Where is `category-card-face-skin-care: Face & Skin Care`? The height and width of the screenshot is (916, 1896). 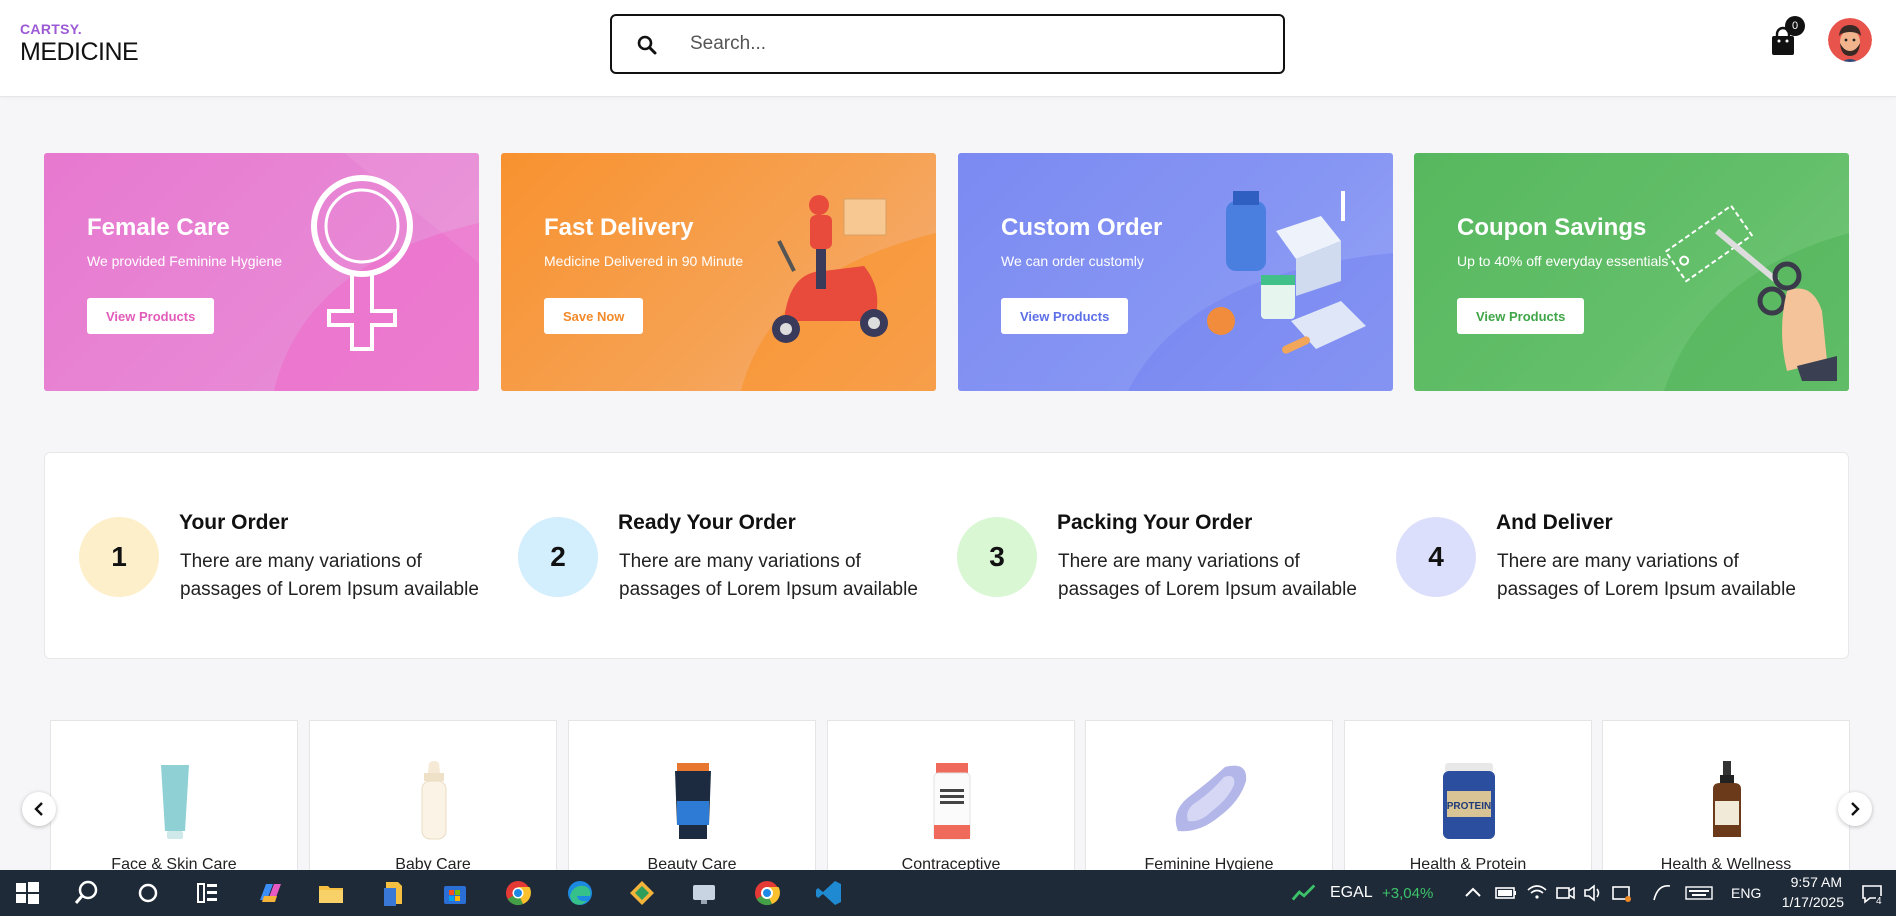 category-card-face-skin-care: Face & Skin Care is located at coordinates (174, 795).